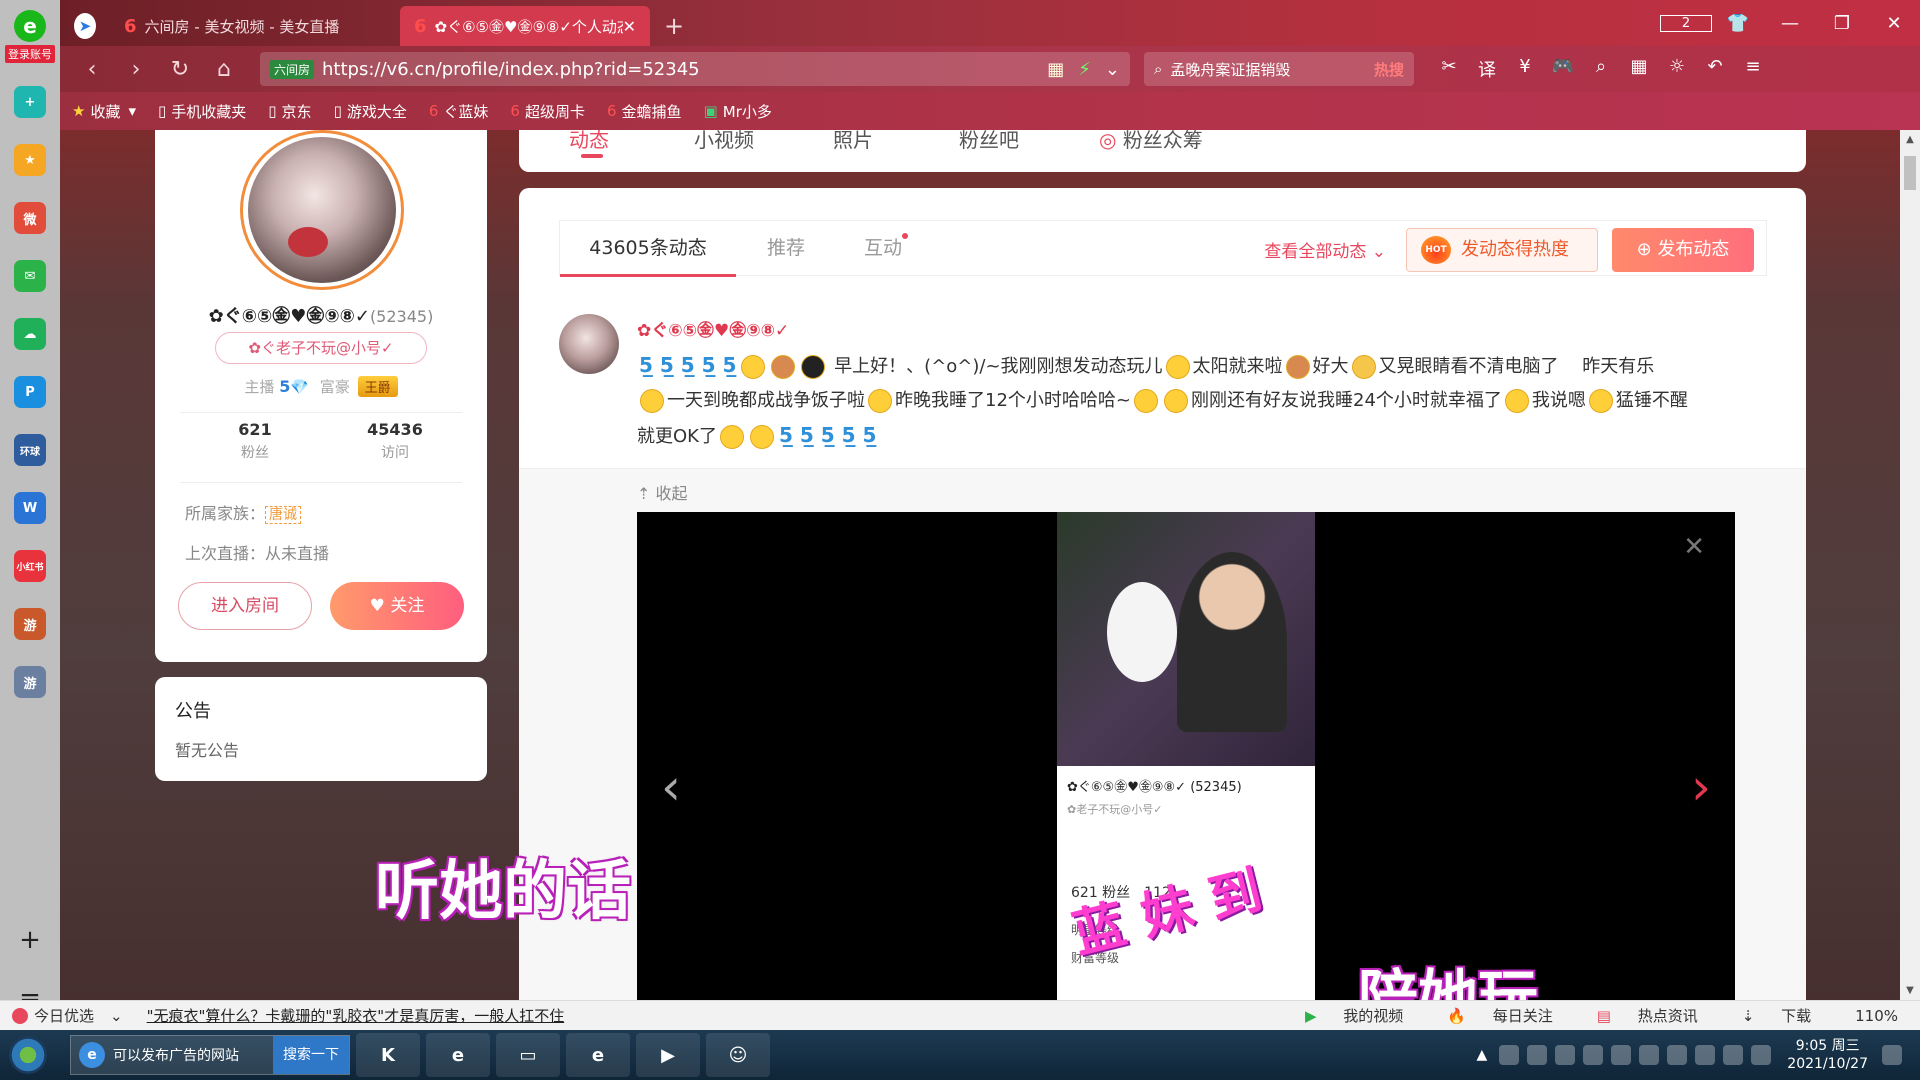 The width and height of the screenshot is (1920, 1080). Describe the element at coordinates (1715, 69) in the screenshot. I see `undo-icon: ↶` at that location.